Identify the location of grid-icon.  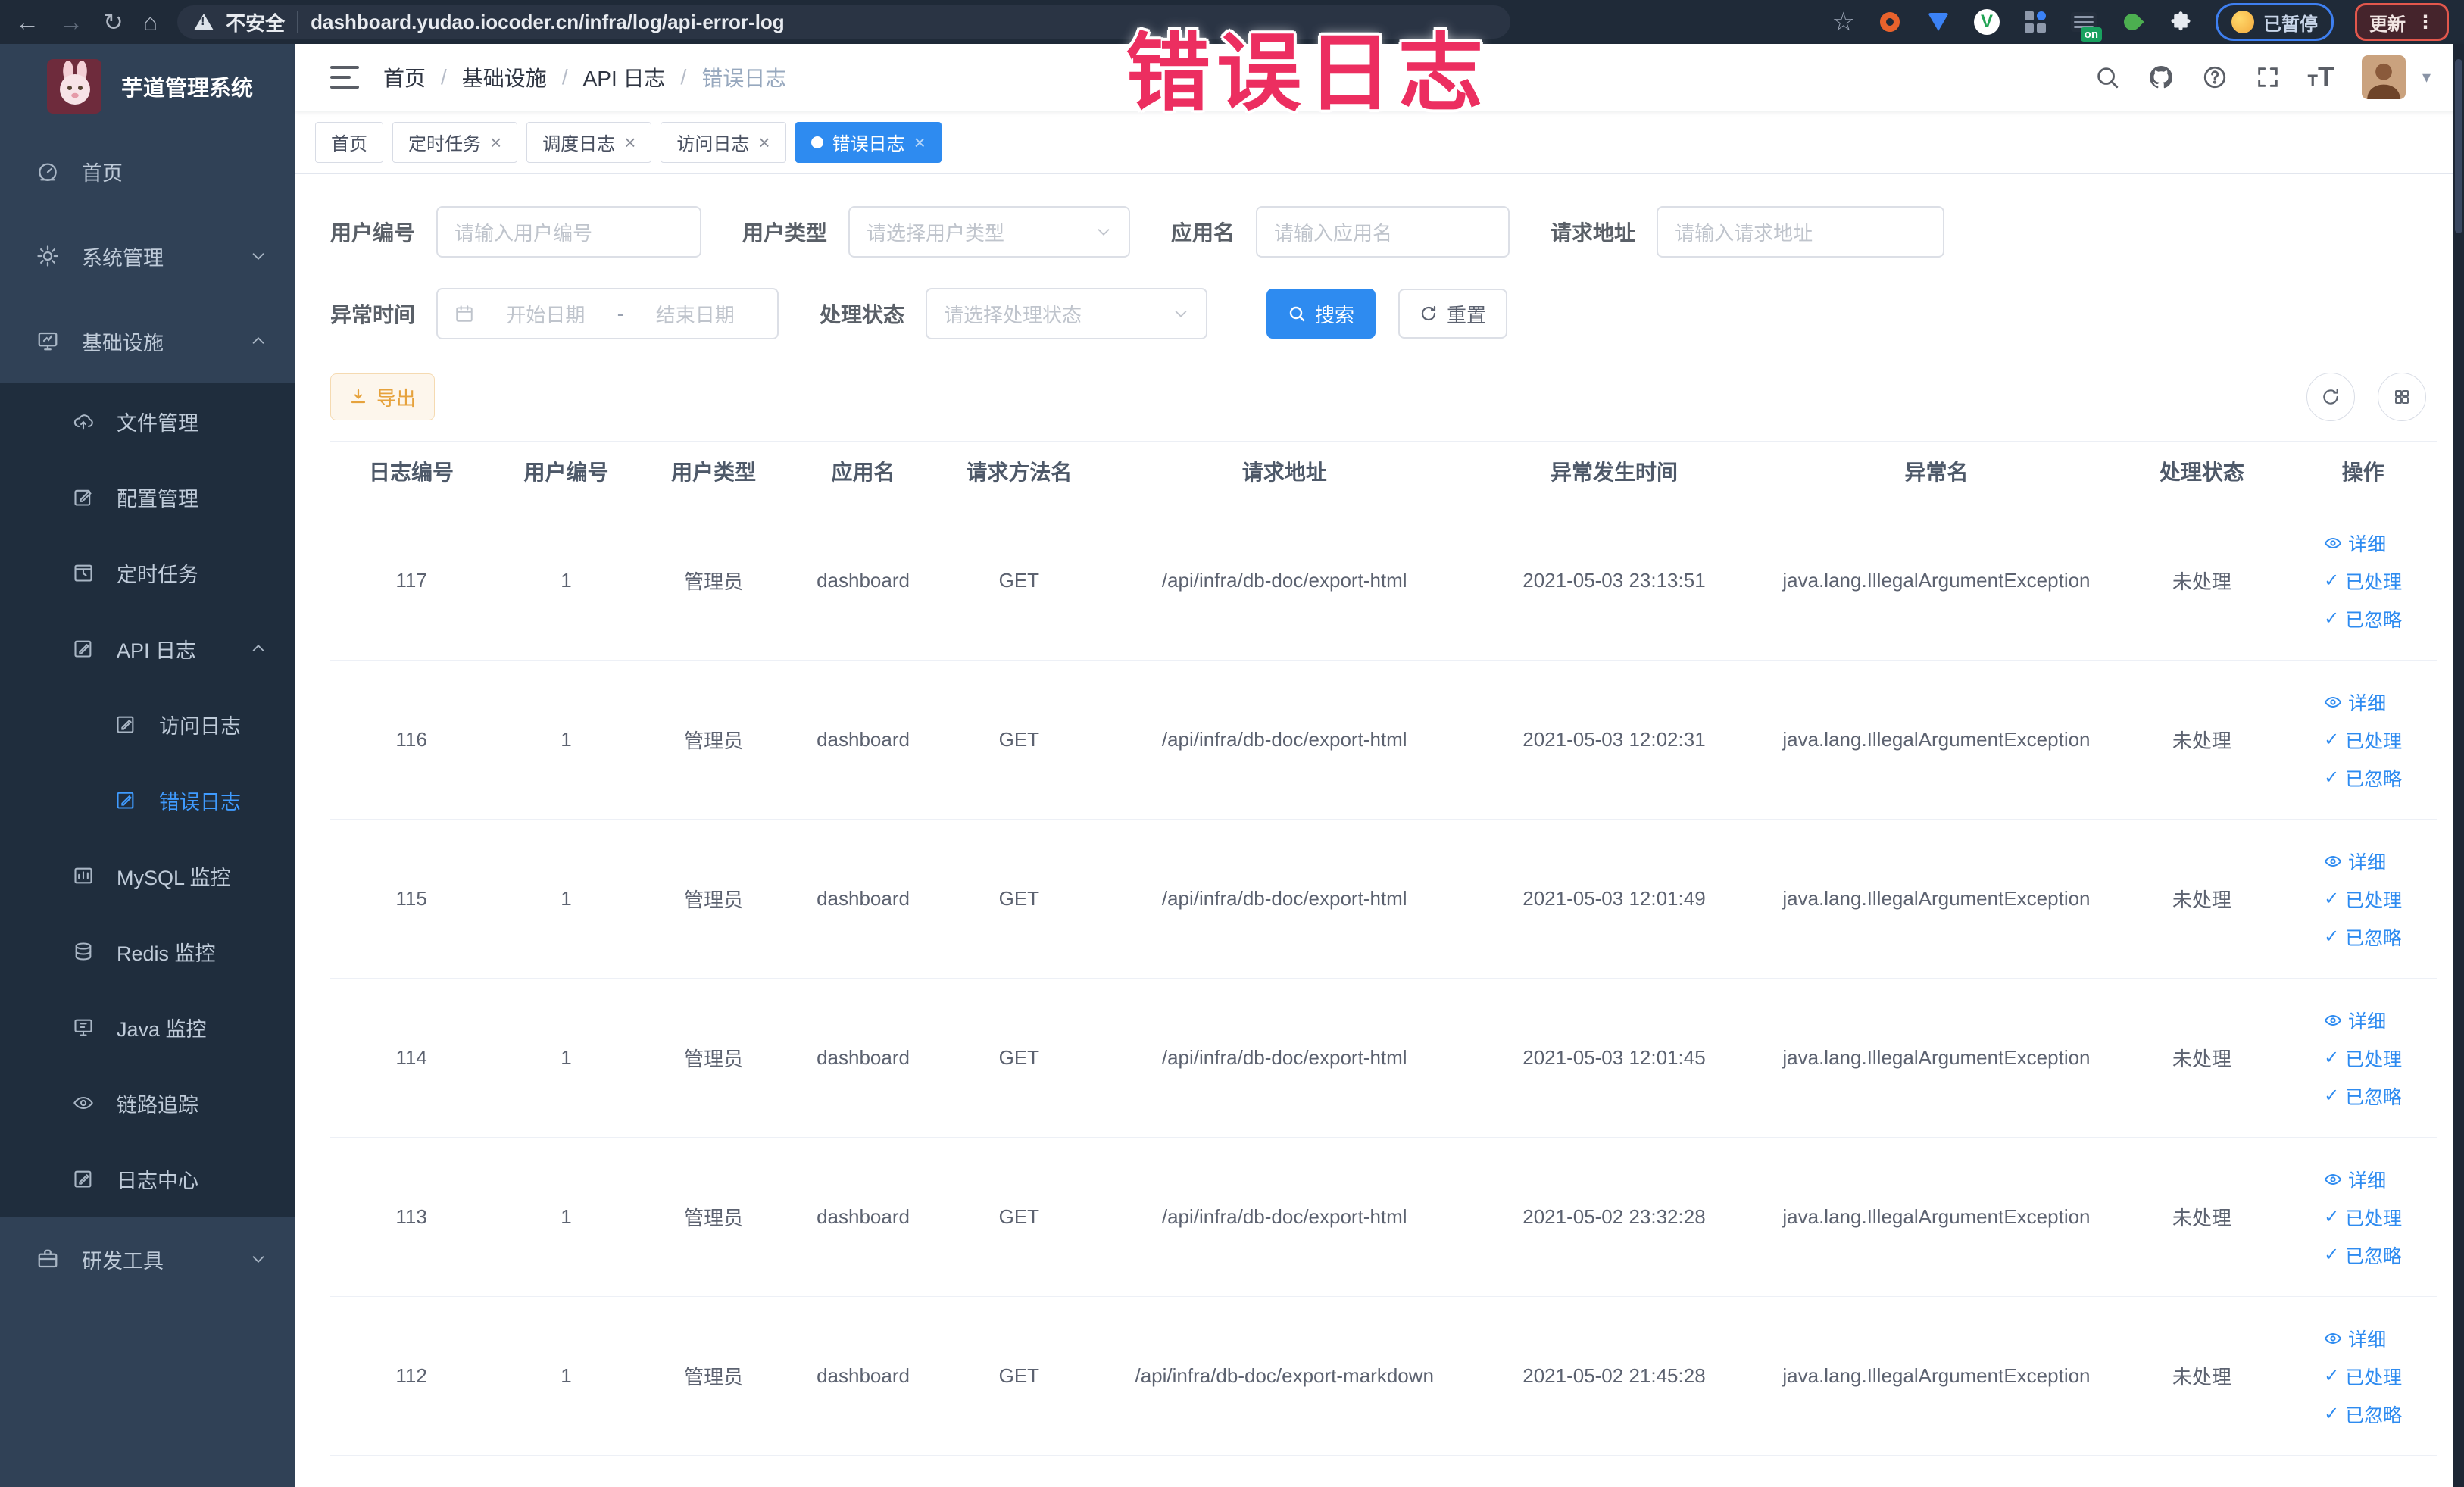
(2402, 397).